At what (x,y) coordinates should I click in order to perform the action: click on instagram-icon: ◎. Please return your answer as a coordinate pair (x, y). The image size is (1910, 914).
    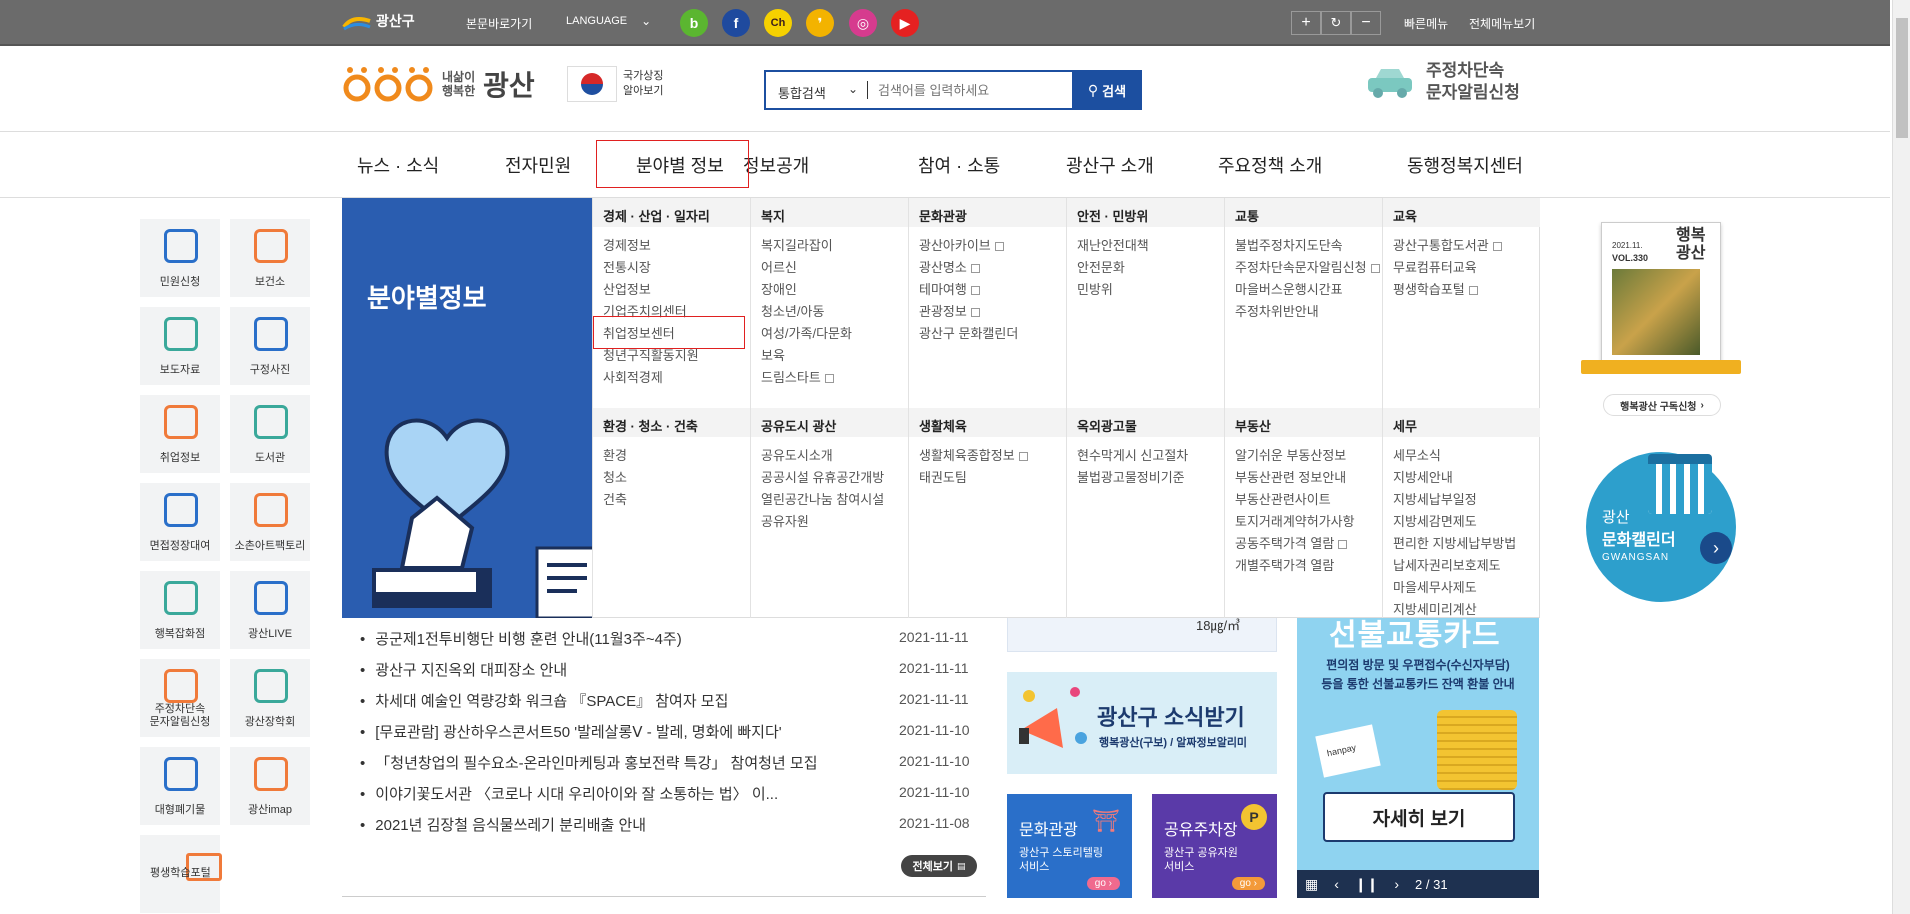
    Looking at the image, I should click on (863, 23).